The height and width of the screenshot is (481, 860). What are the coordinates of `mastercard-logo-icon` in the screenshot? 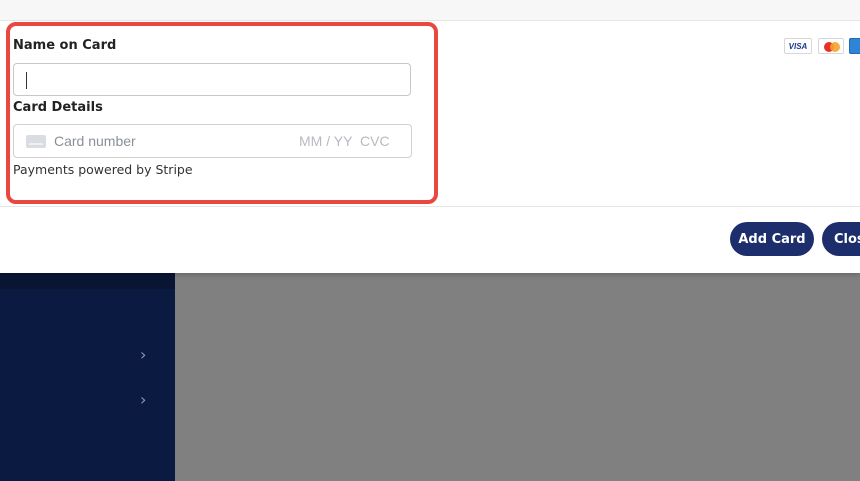 It's located at (831, 46).